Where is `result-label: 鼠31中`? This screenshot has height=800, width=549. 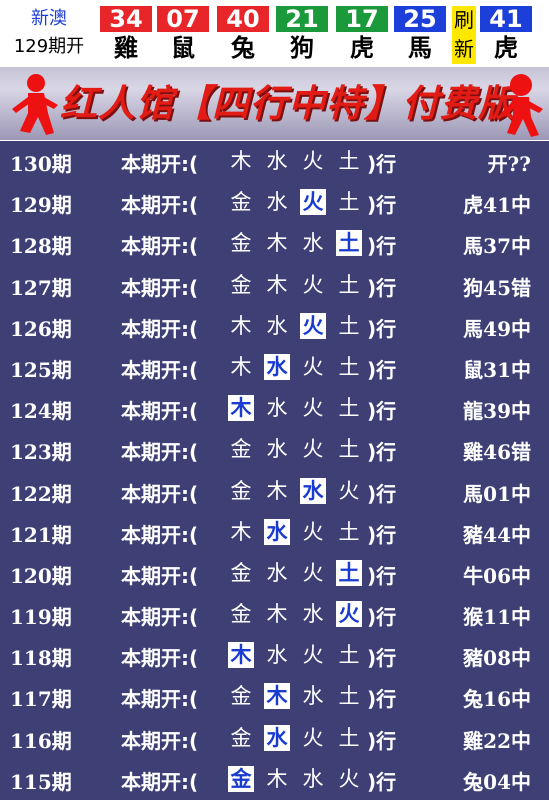
result-label: 鼠31中 is located at coordinates (497, 369).